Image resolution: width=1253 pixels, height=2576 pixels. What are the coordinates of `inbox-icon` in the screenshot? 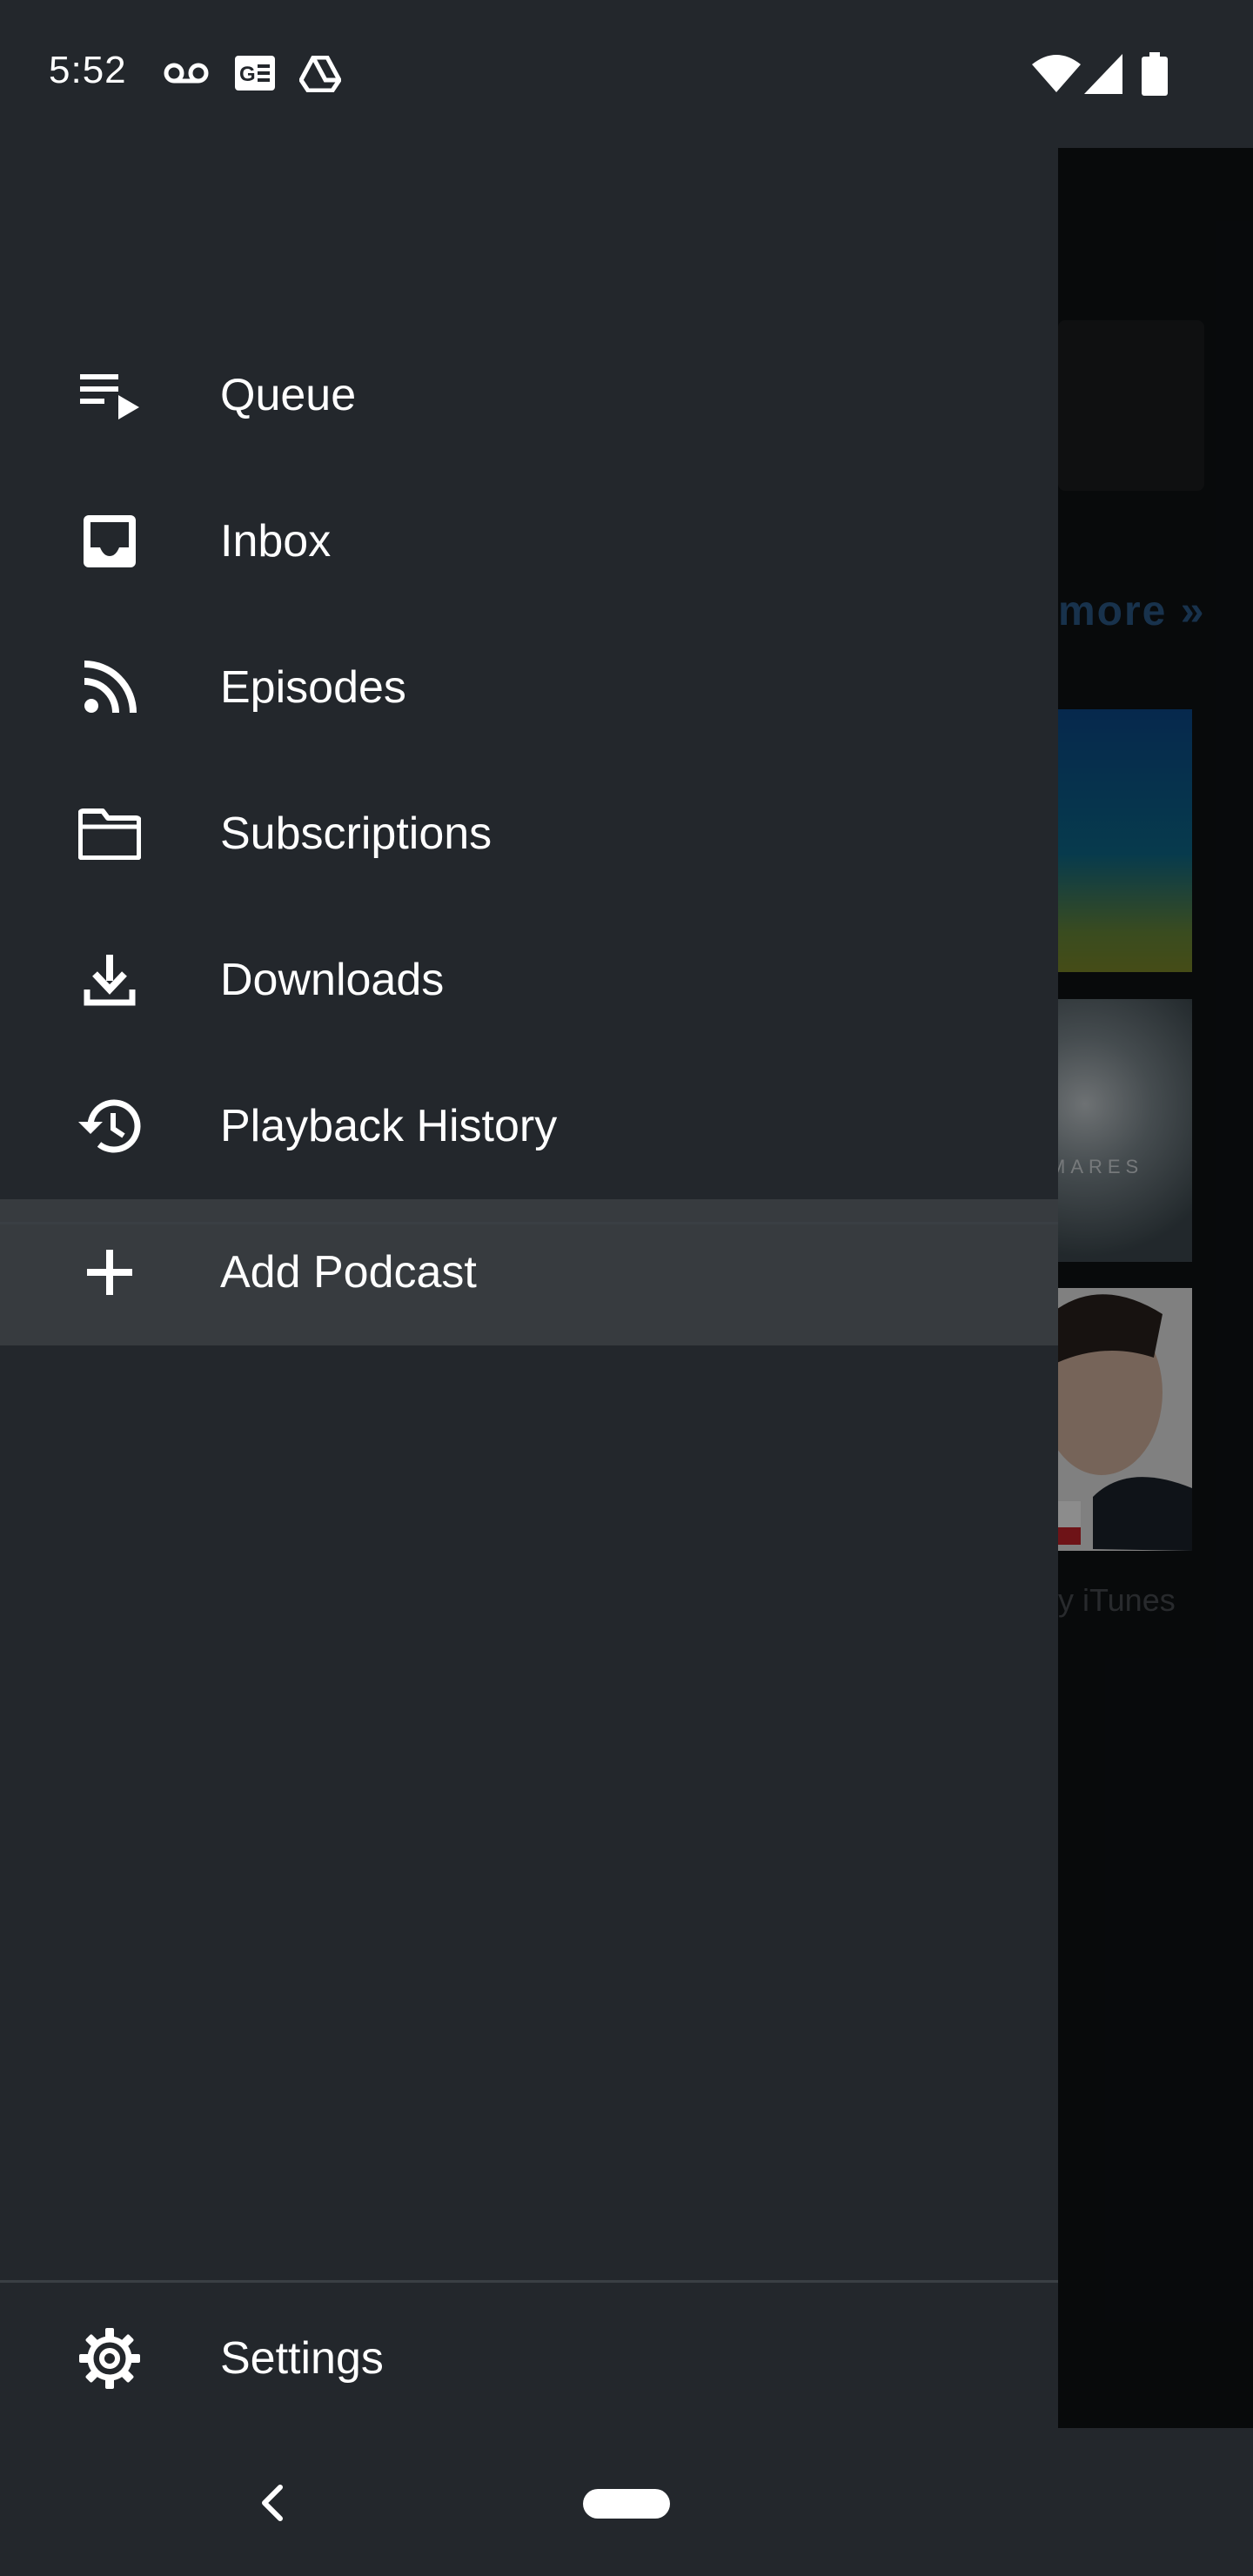 It's located at (109, 541).